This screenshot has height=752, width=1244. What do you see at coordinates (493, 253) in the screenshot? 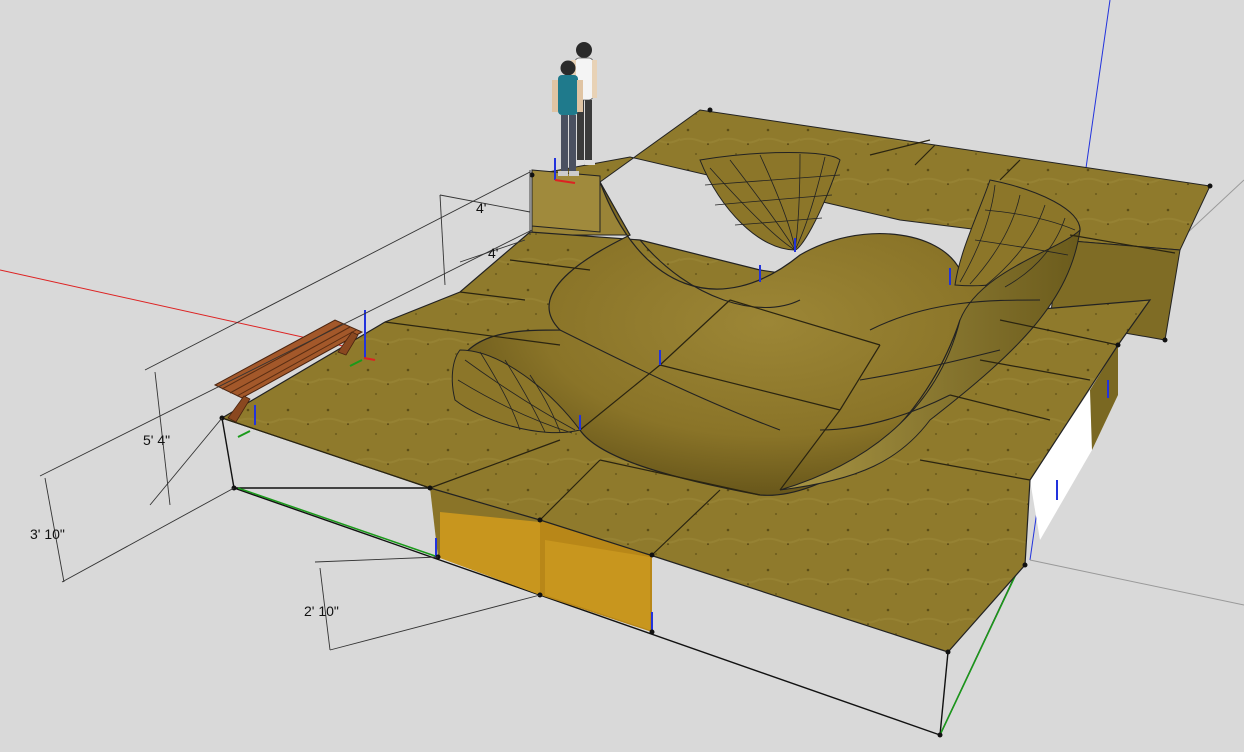
I see `dimension-label-width-second: 4'` at bounding box center [493, 253].